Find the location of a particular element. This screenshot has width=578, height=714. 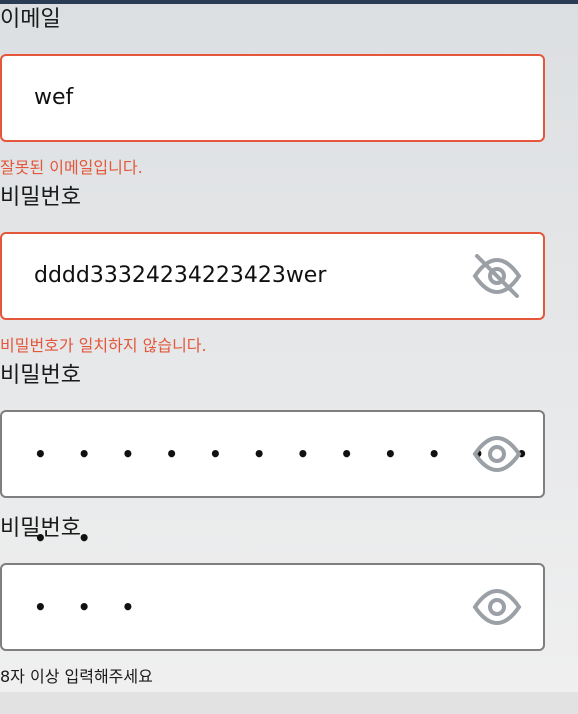

password-extra-label: 비밀번호 is located at coordinates (40, 528).